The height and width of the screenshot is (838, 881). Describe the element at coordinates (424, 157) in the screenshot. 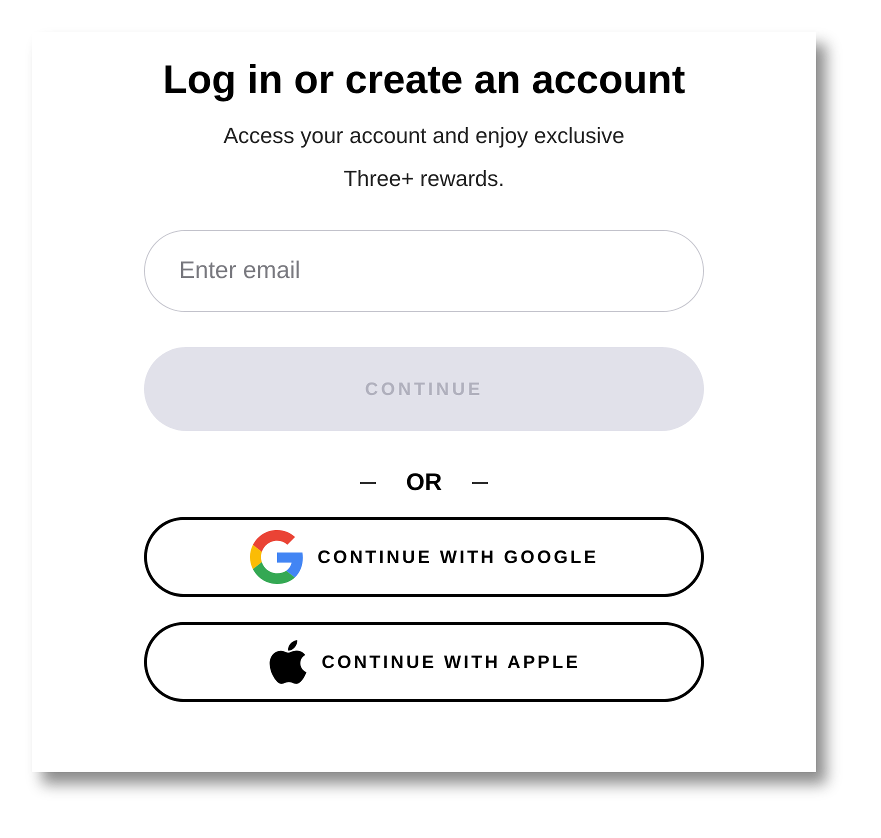

I see `subtitle: Access your account and enjoy exclusive Three+ rewards.` at that location.